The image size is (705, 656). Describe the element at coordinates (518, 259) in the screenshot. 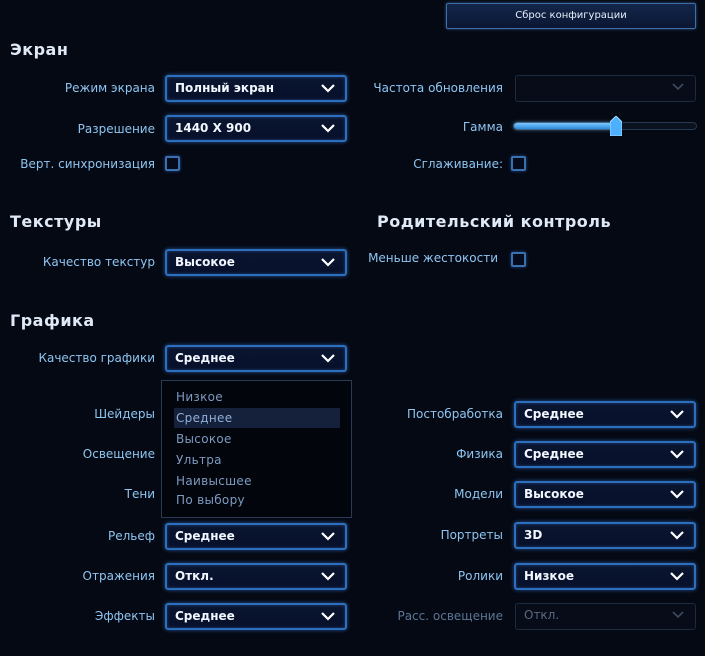

I see `less-violence-checkbox` at that location.